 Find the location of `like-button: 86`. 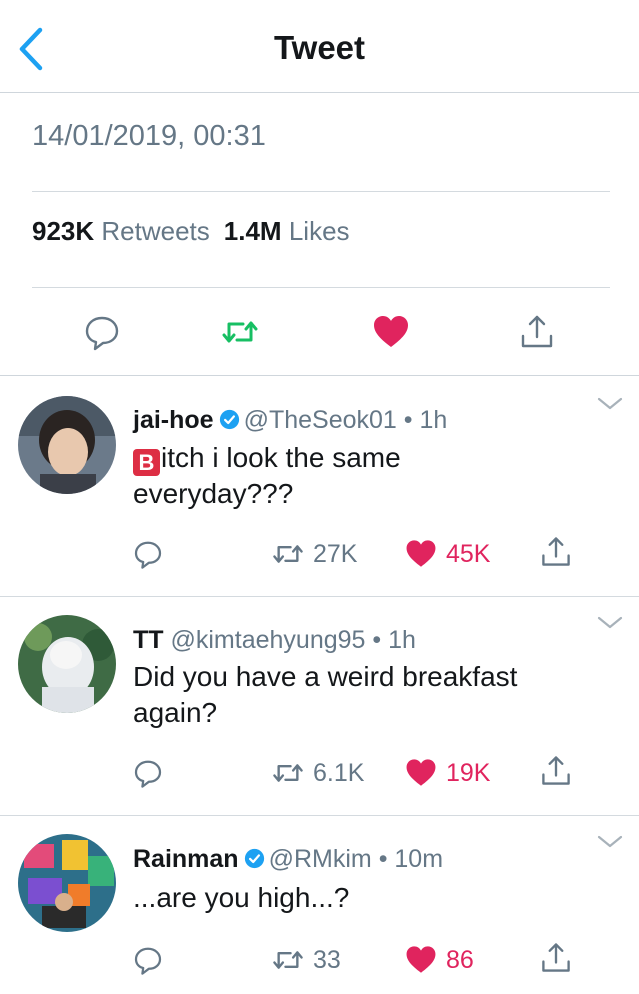

like-button: 86 is located at coordinates (439, 960).